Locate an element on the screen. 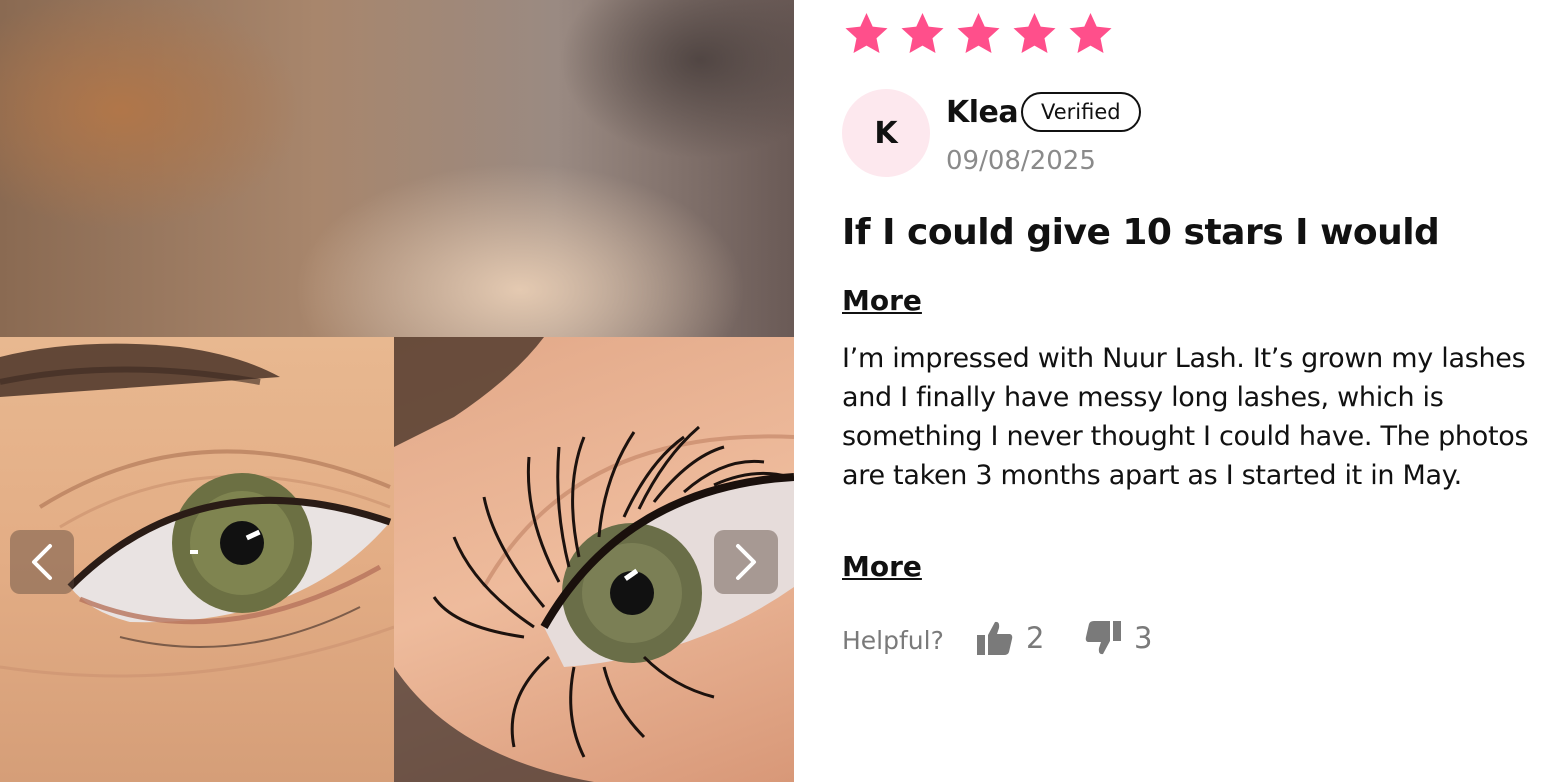  helpful-no-button: 3 is located at coordinates (1118, 638).